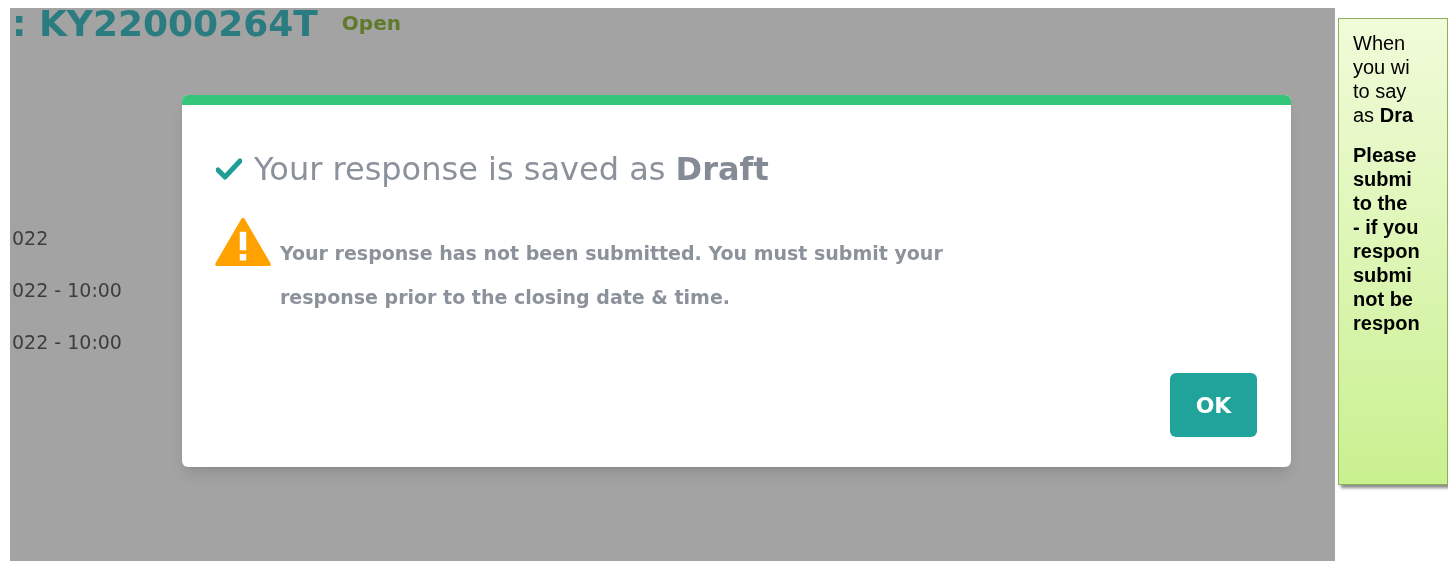 The height and width of the screenshot is (561, 1448). What do you see at coordinates (1381, 67) in the screenshot?
I see `callout-text: you wi` at bounding box center [1381, 67].